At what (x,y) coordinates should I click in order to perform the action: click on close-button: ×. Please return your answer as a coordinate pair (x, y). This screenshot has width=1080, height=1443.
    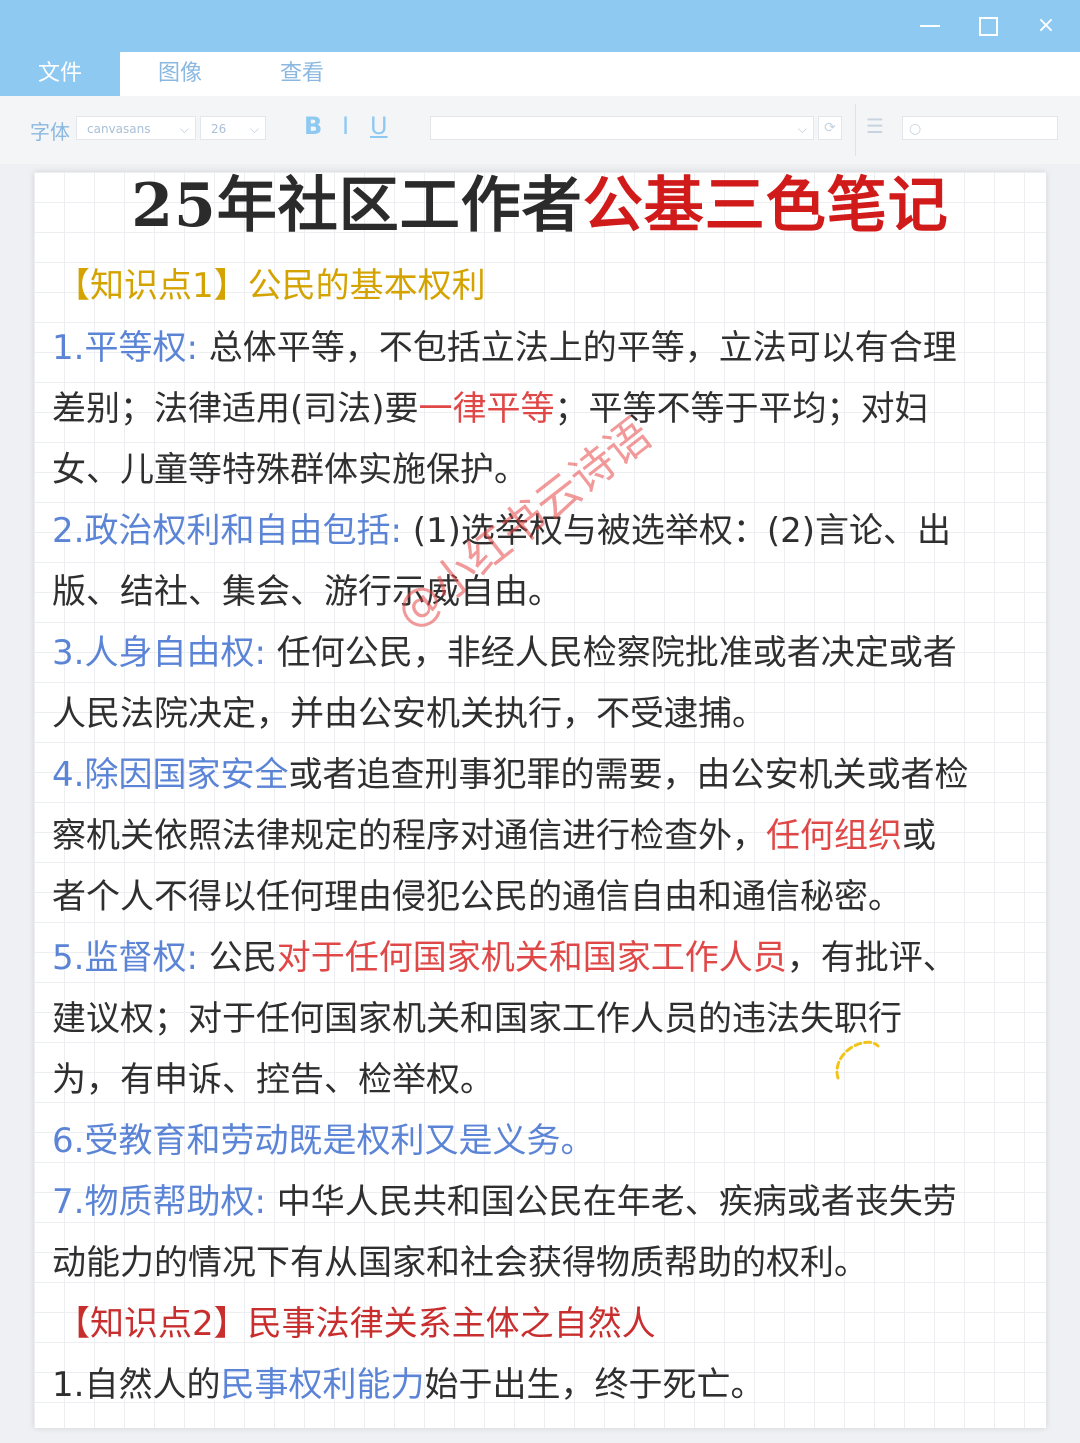
    Looking at the image, I should click on (1046, 26).